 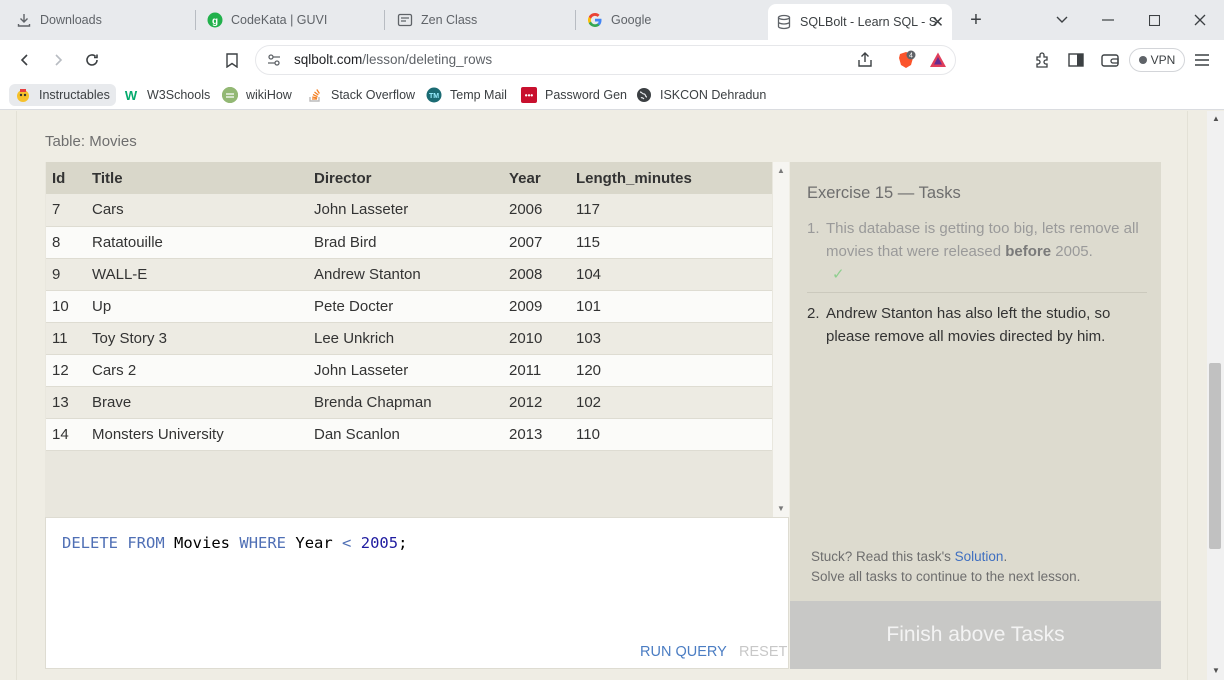 I want to click on password-gen-icon: •••, so click(x=529, y=95).